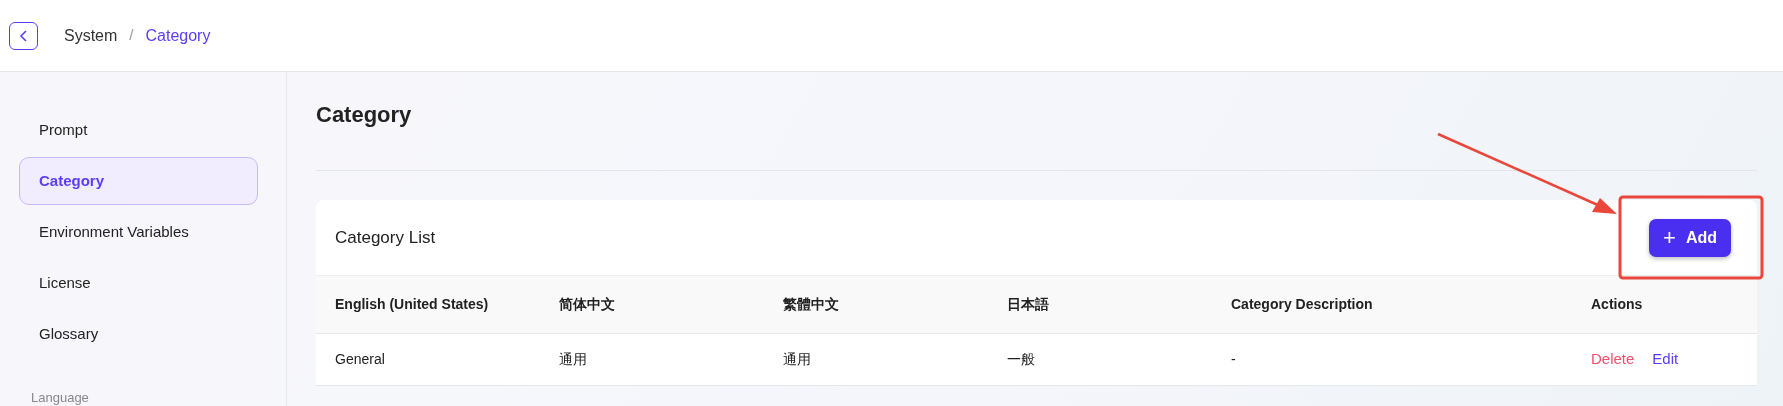 The height and width of the screenshot is (406, 1783). Describe the element at coordinates (1690, 237) in the screenshot. I see `add-button: + Add` at that location.